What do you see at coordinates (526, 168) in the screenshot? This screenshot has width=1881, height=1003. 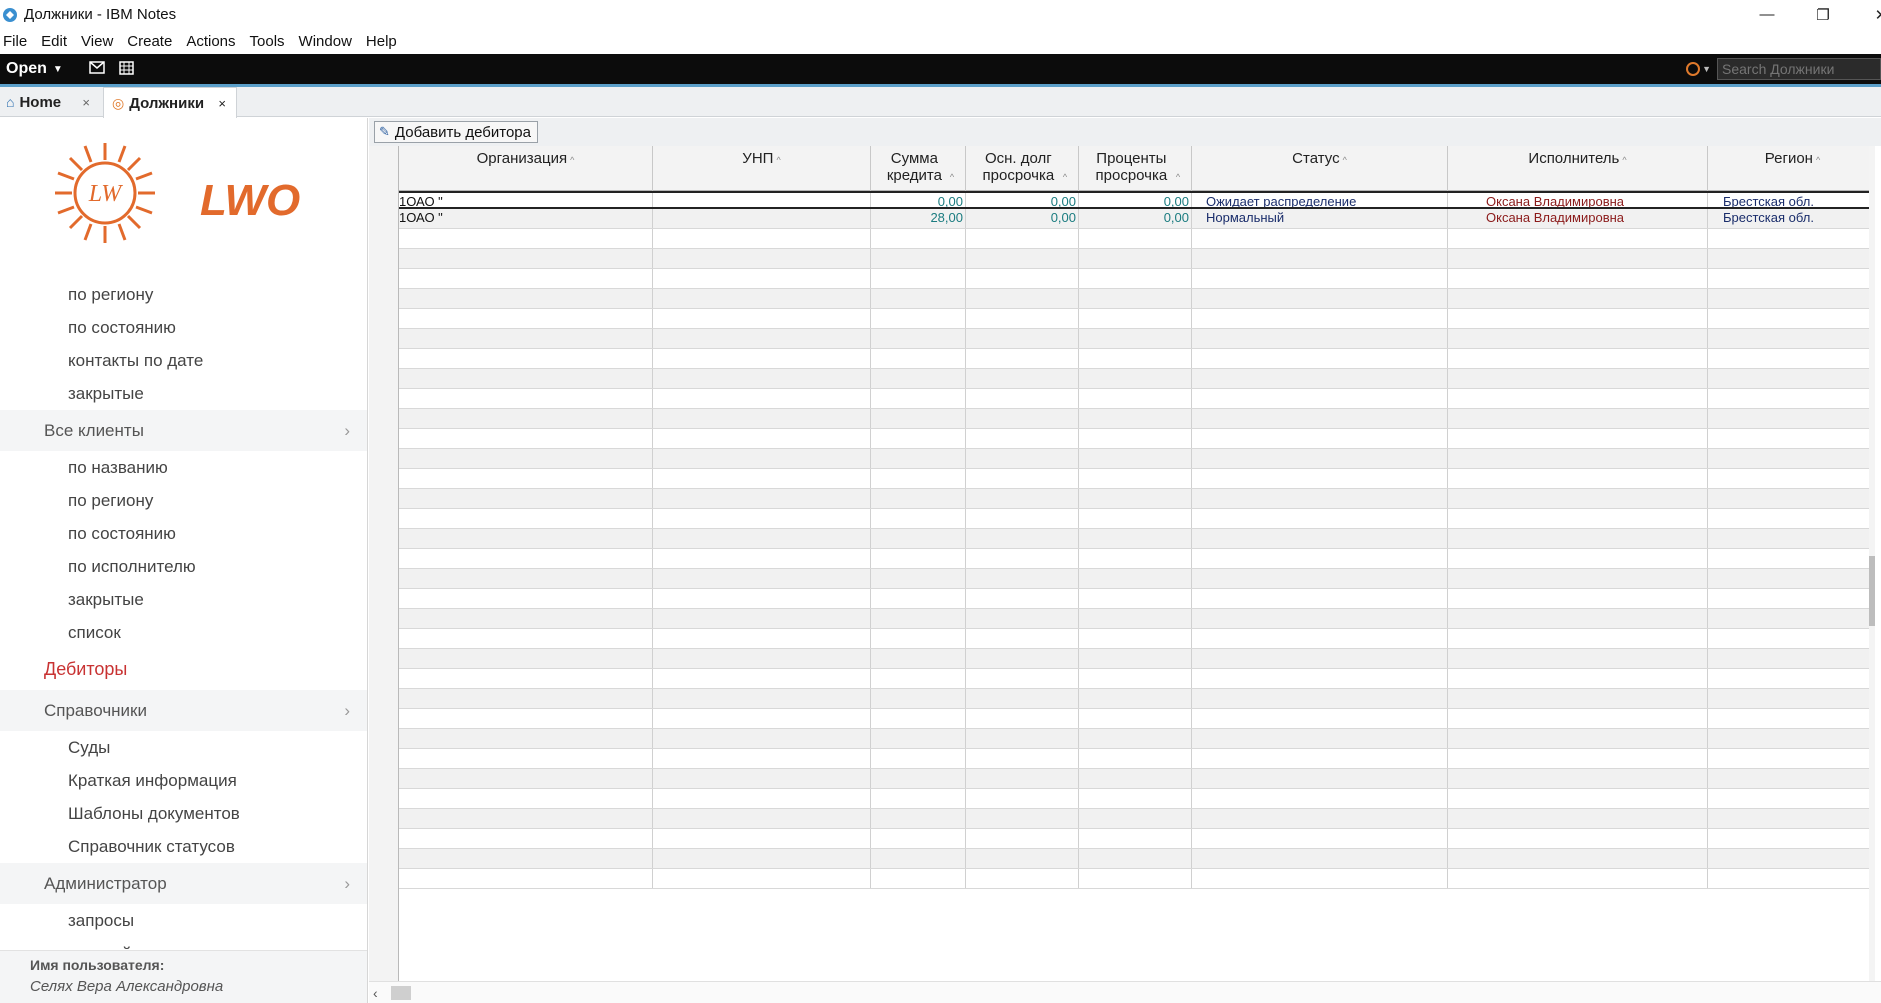 I see `col-organization-header: Организация ^` at bounding box center [526, 168].